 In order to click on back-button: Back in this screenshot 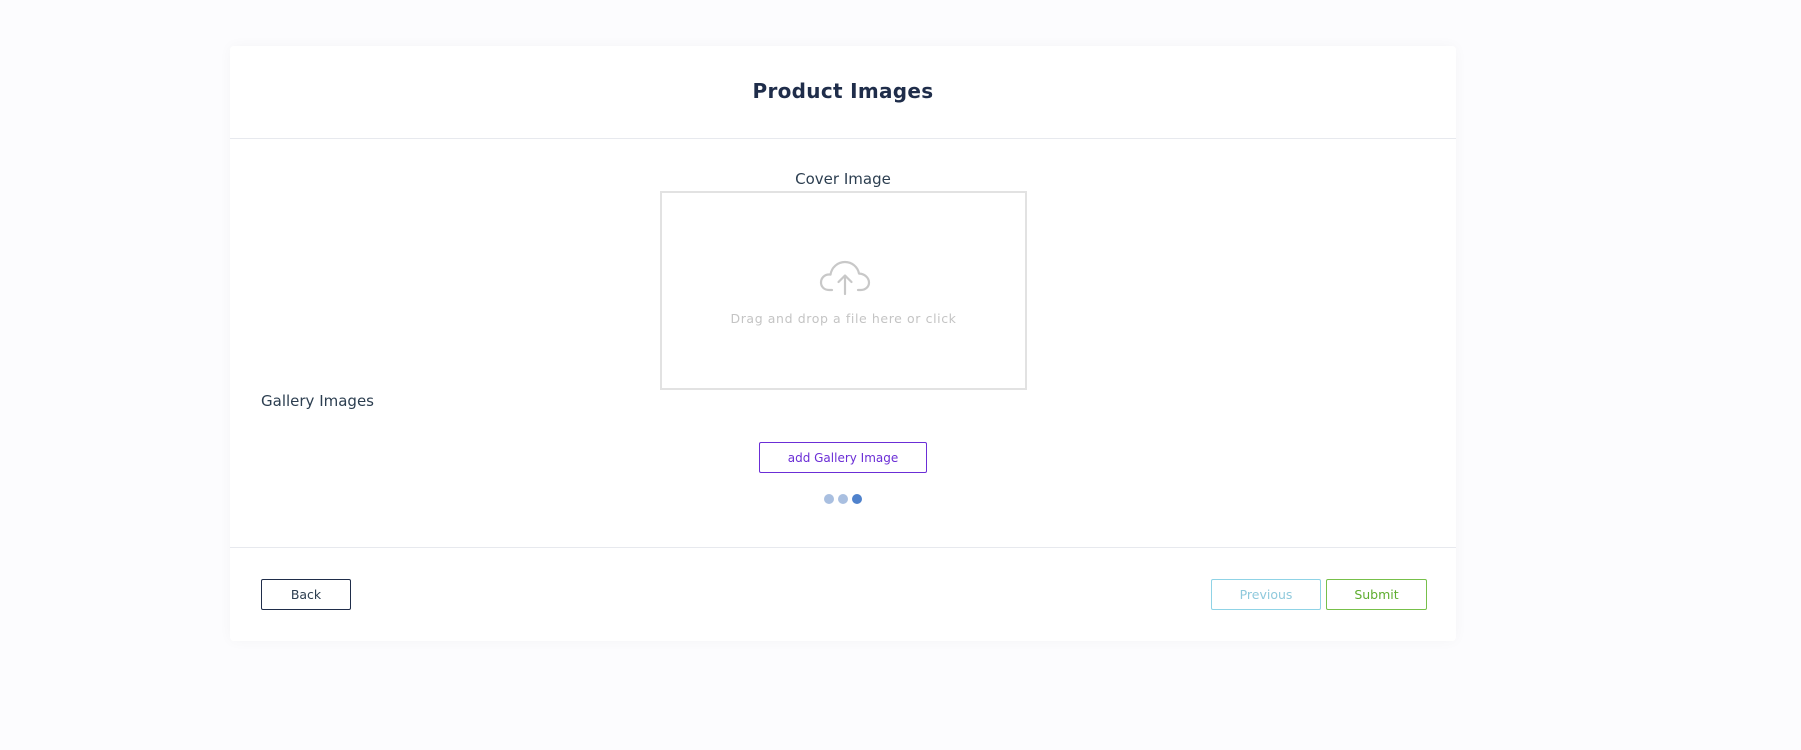, I will do `click(306, 594)`.